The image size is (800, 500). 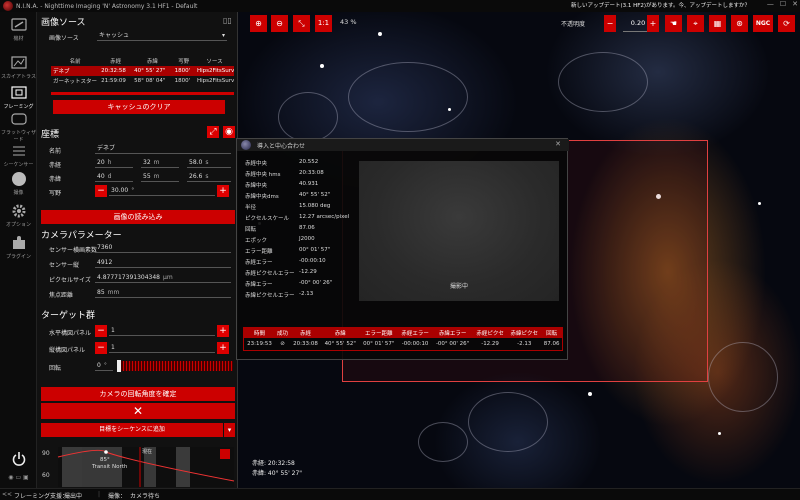 I want to click on fov-increment-button: +, so click(x=223, y=191).